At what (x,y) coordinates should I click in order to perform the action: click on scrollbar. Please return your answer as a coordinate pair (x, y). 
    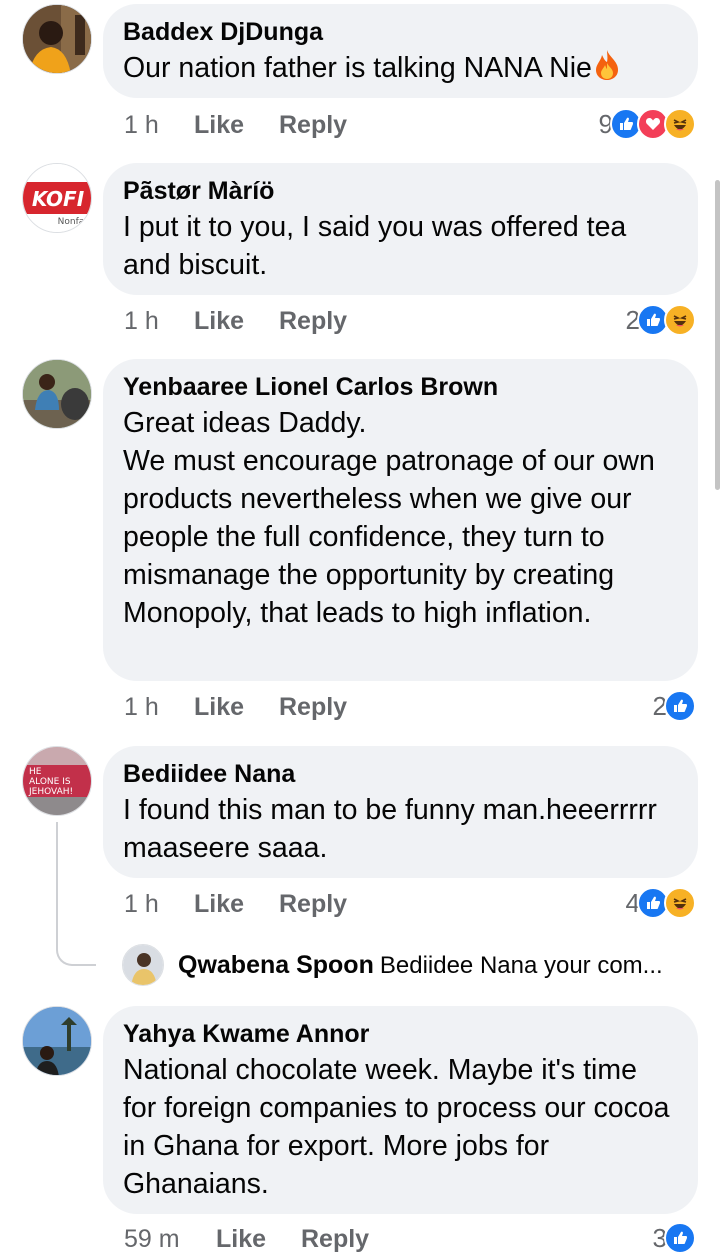
    Looking at the image, I should click on (717, 335).